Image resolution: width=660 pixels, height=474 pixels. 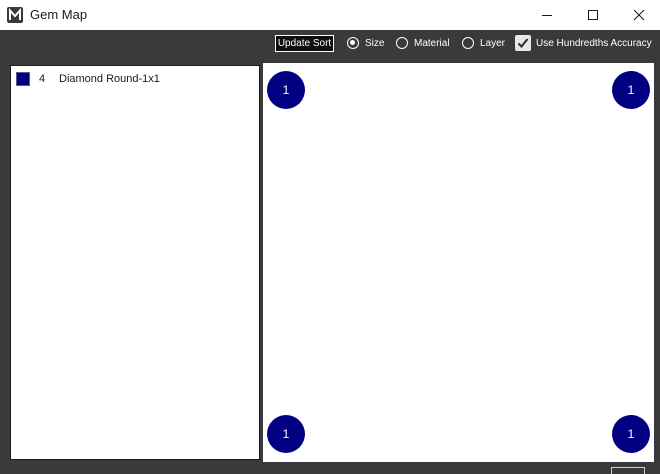 What do you see at coordinates (468, 43) in the screenshot?
I see `sort-layer-radio` at bounding box center [468, 43].